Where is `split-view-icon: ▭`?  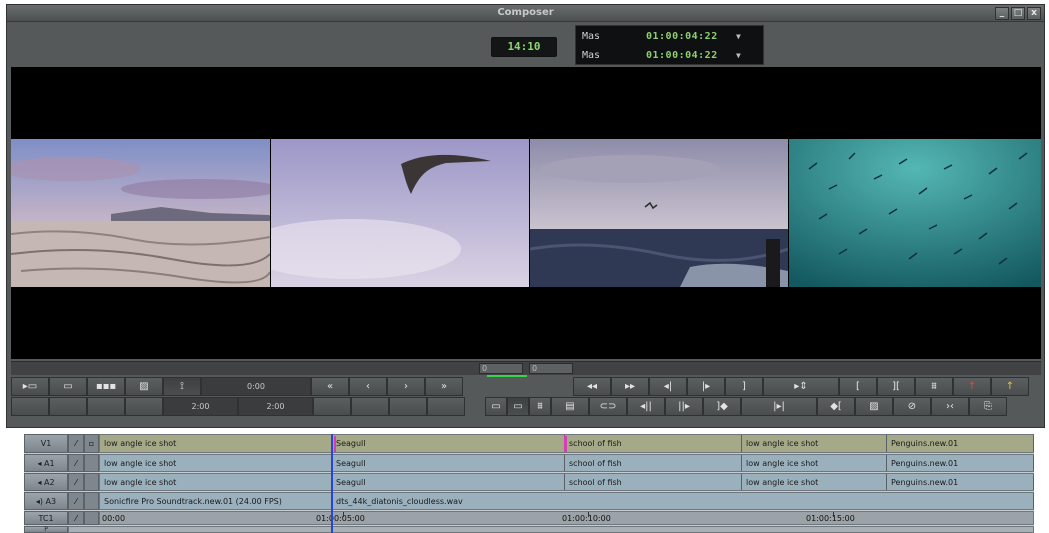
split-view-icon: ▭ is located at coordinates (496, 406).